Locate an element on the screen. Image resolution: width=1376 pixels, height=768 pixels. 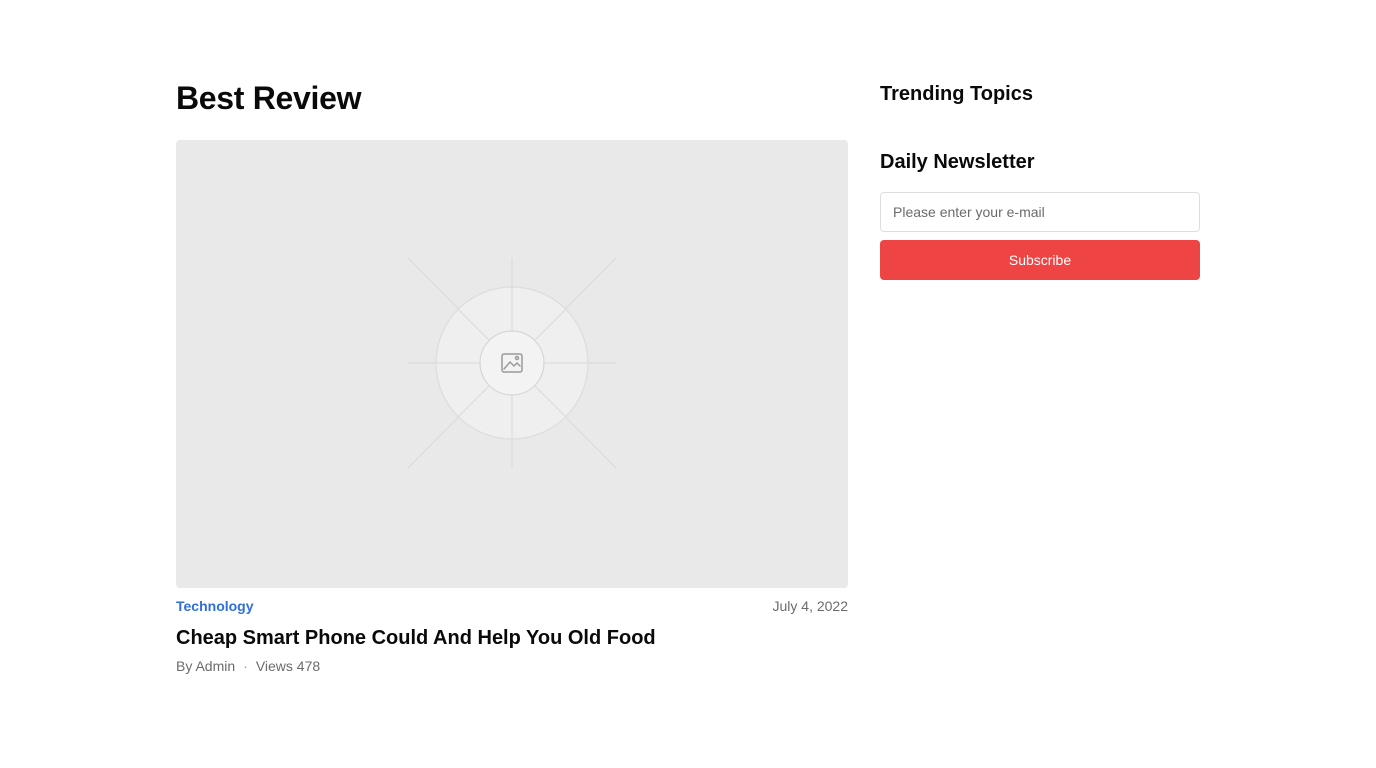
subscribe-button: Subscribe is located at coordinates (1040, 260).